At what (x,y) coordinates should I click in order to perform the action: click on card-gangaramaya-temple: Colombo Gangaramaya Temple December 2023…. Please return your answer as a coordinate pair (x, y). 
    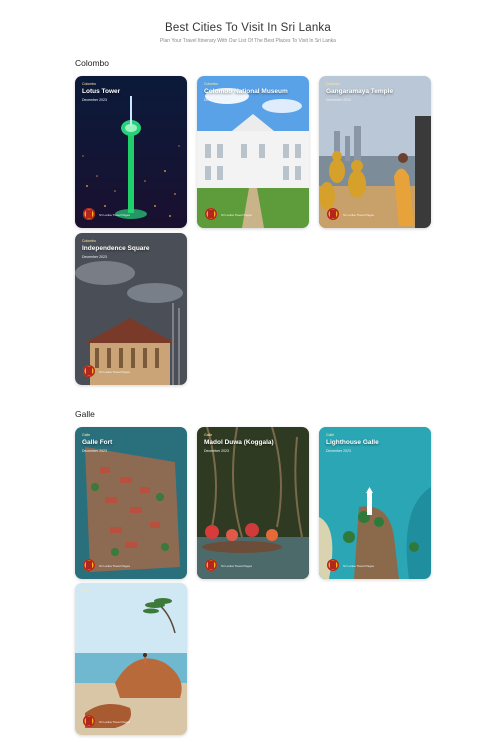
    Looking at the image, I should click on (375, 152).